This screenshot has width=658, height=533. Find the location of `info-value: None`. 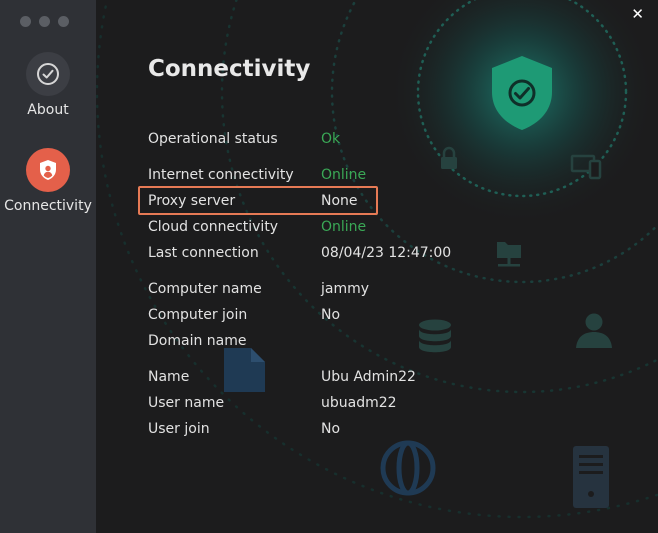

info-value: None is located at coordinates (339, 201).